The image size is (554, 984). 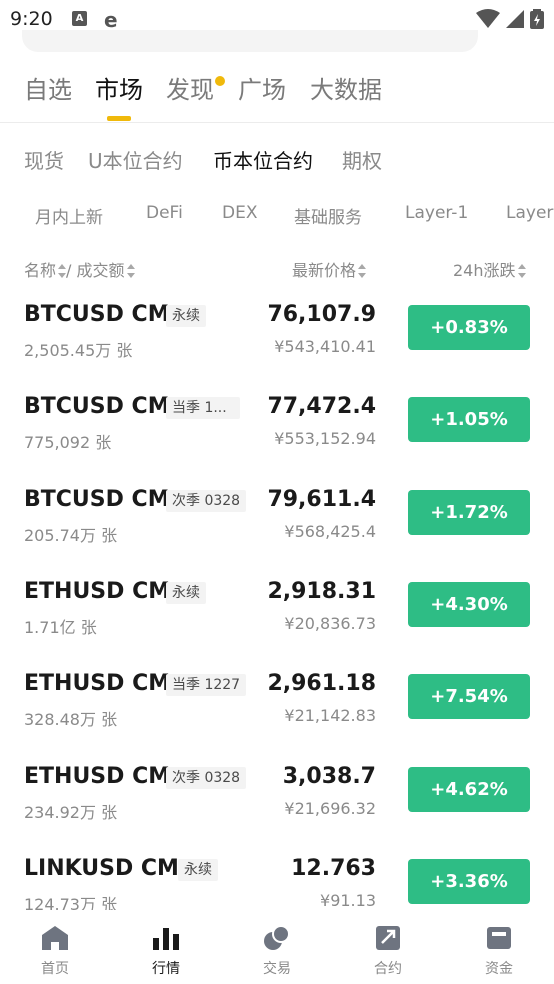 I want to click on row-cny-price: ¥21,696.32, so click(x=330, y=808).